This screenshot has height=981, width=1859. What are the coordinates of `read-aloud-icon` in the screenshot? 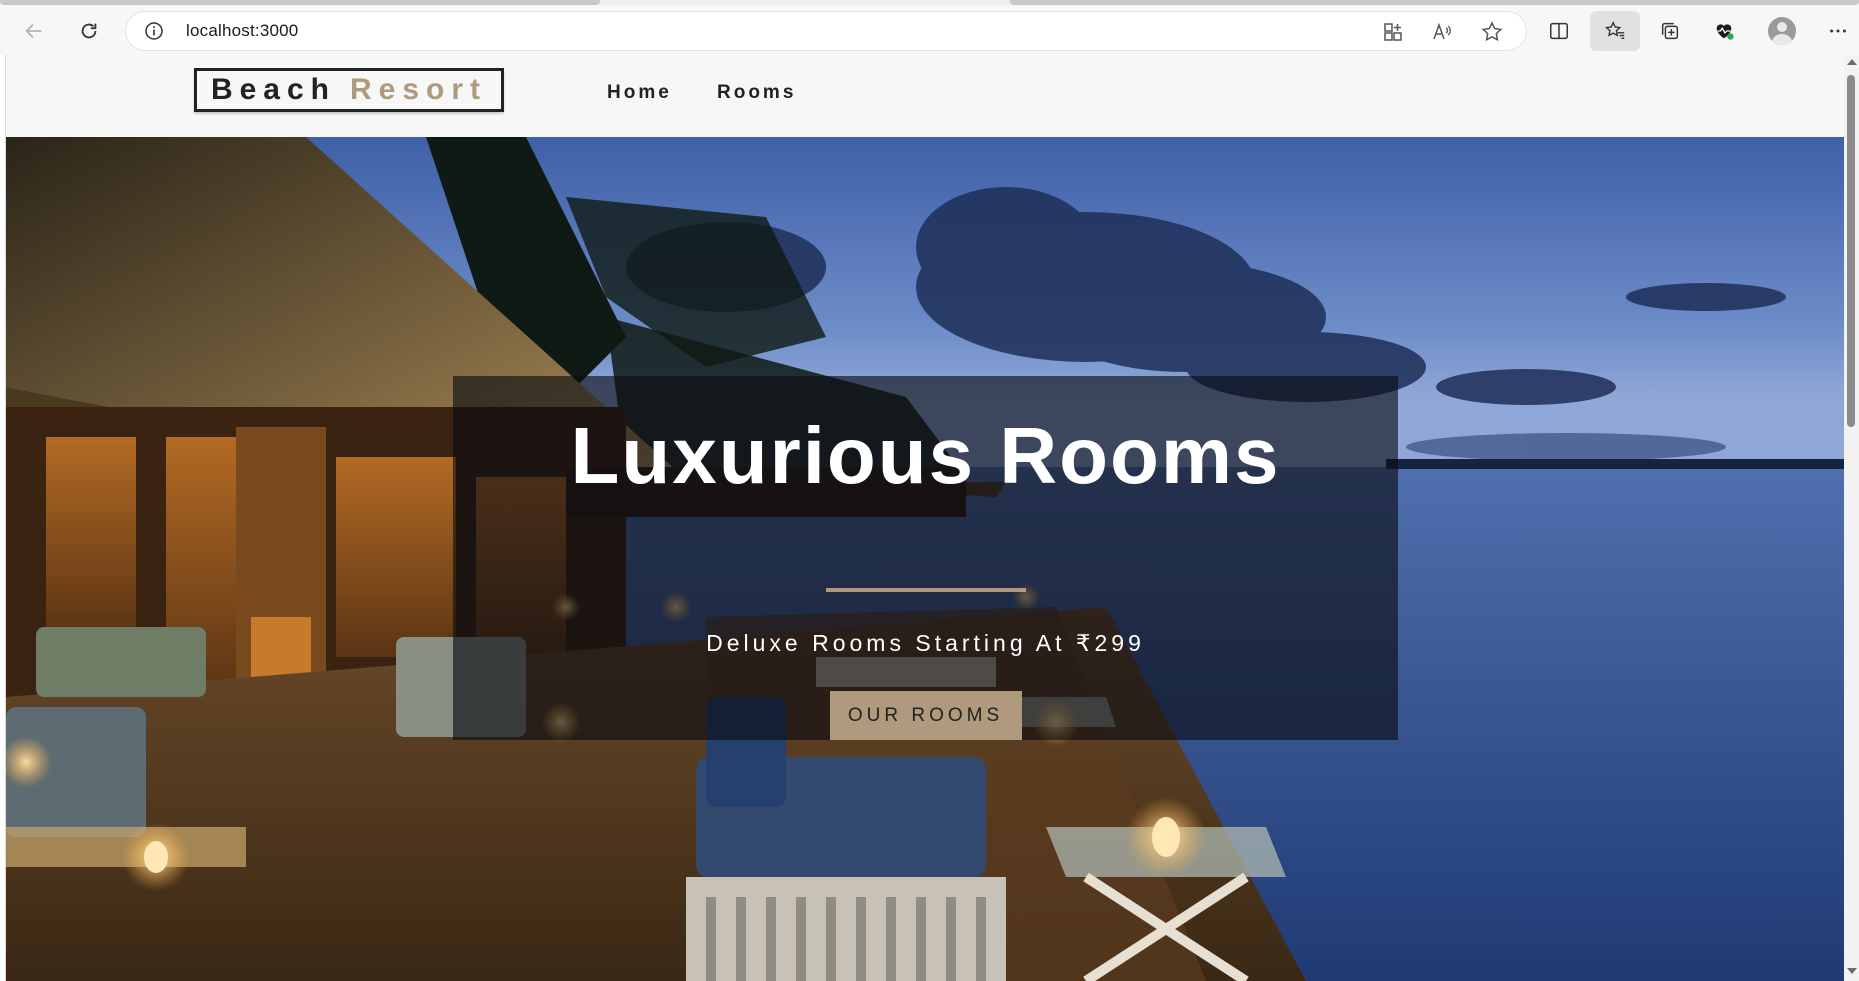 It's located at (1442, 32).